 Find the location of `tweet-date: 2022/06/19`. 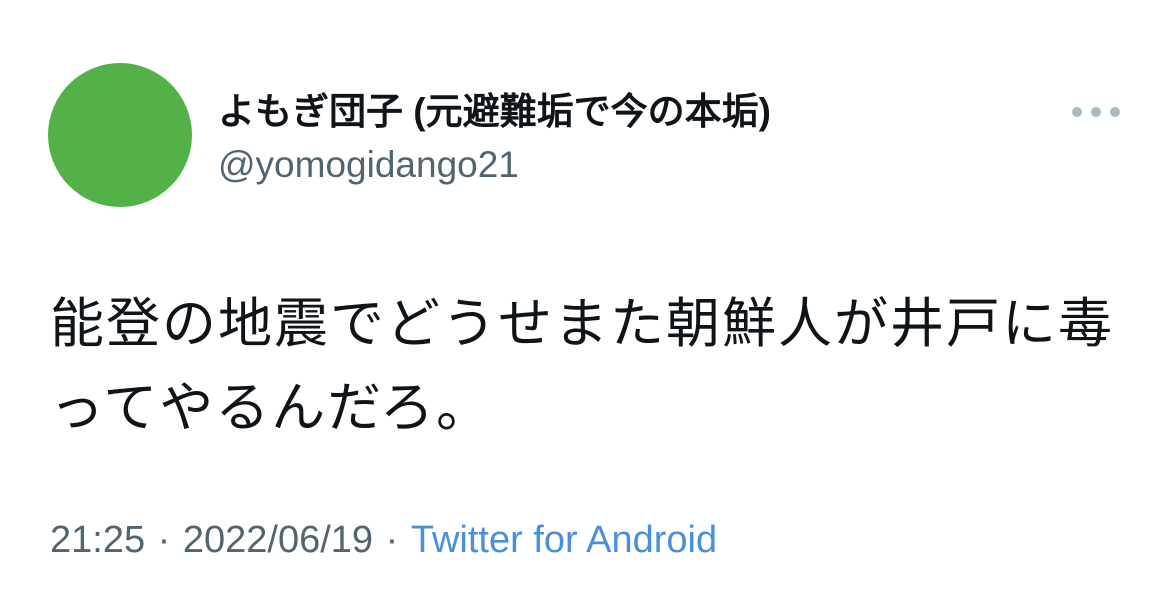

tweet-date: 2022/06/19 is located at coordinates (278, 540).